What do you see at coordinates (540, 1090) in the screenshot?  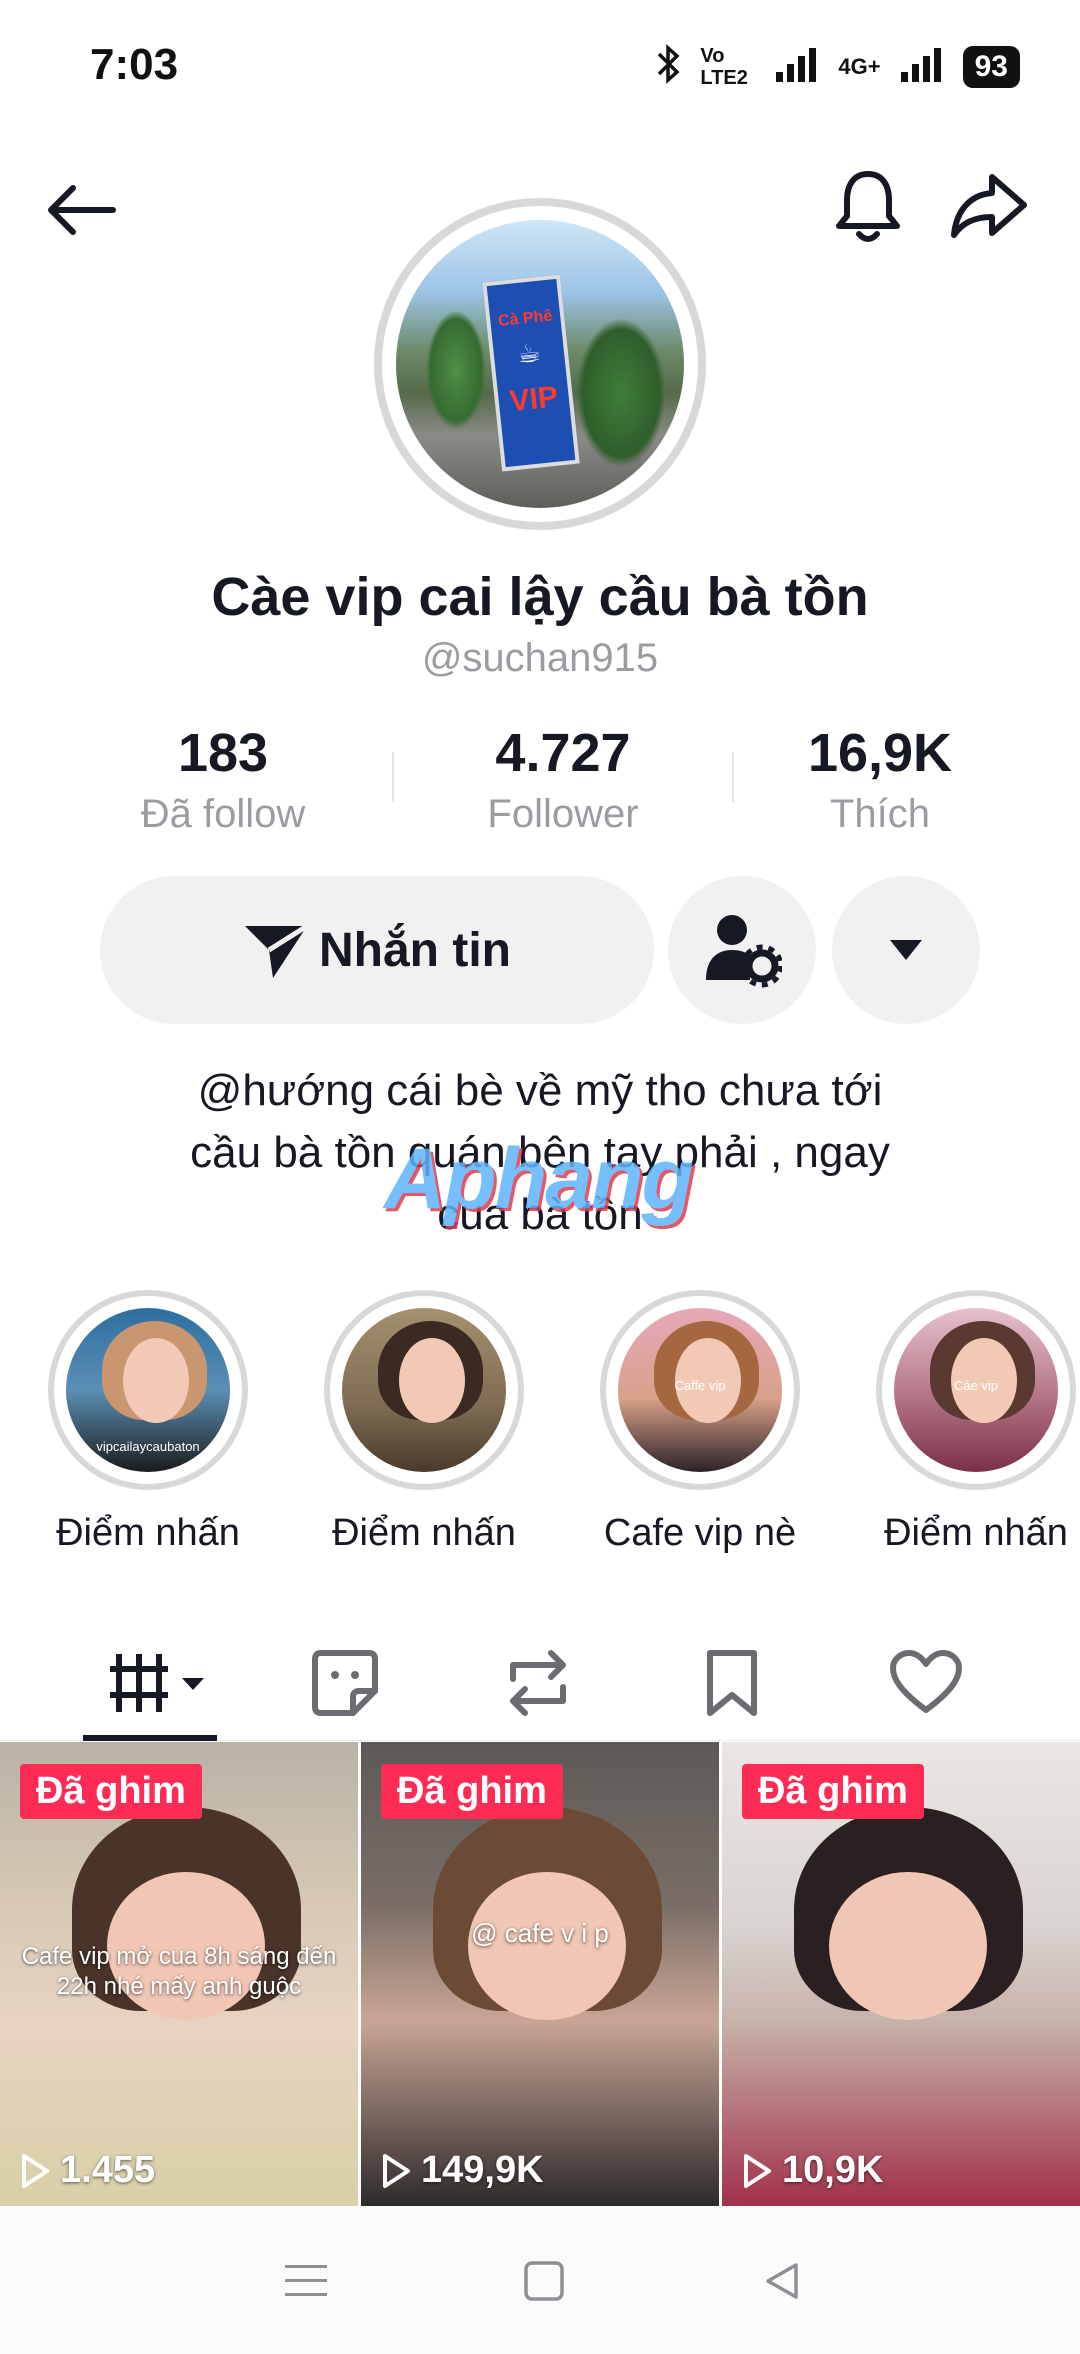 I see `bio-line: @hướng cái bè về mỹ tho chưa tới` at bounding box center [540, 1090].